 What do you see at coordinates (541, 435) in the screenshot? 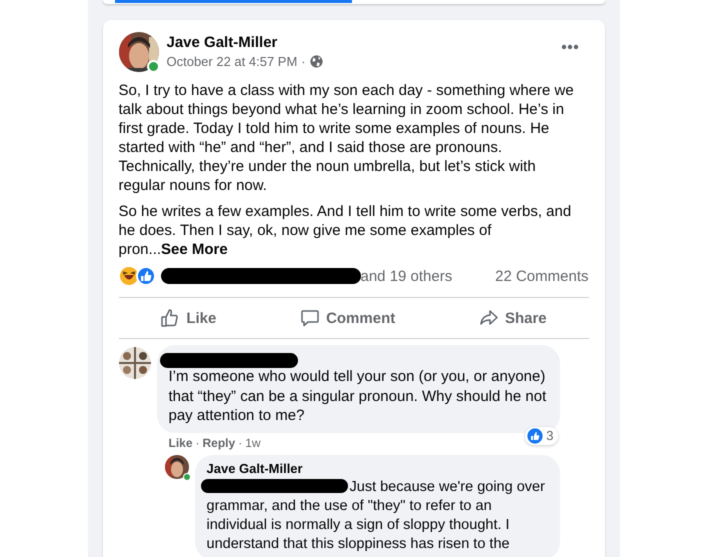
I see `reaction-badge: 3` at bounding box center [541, 435].